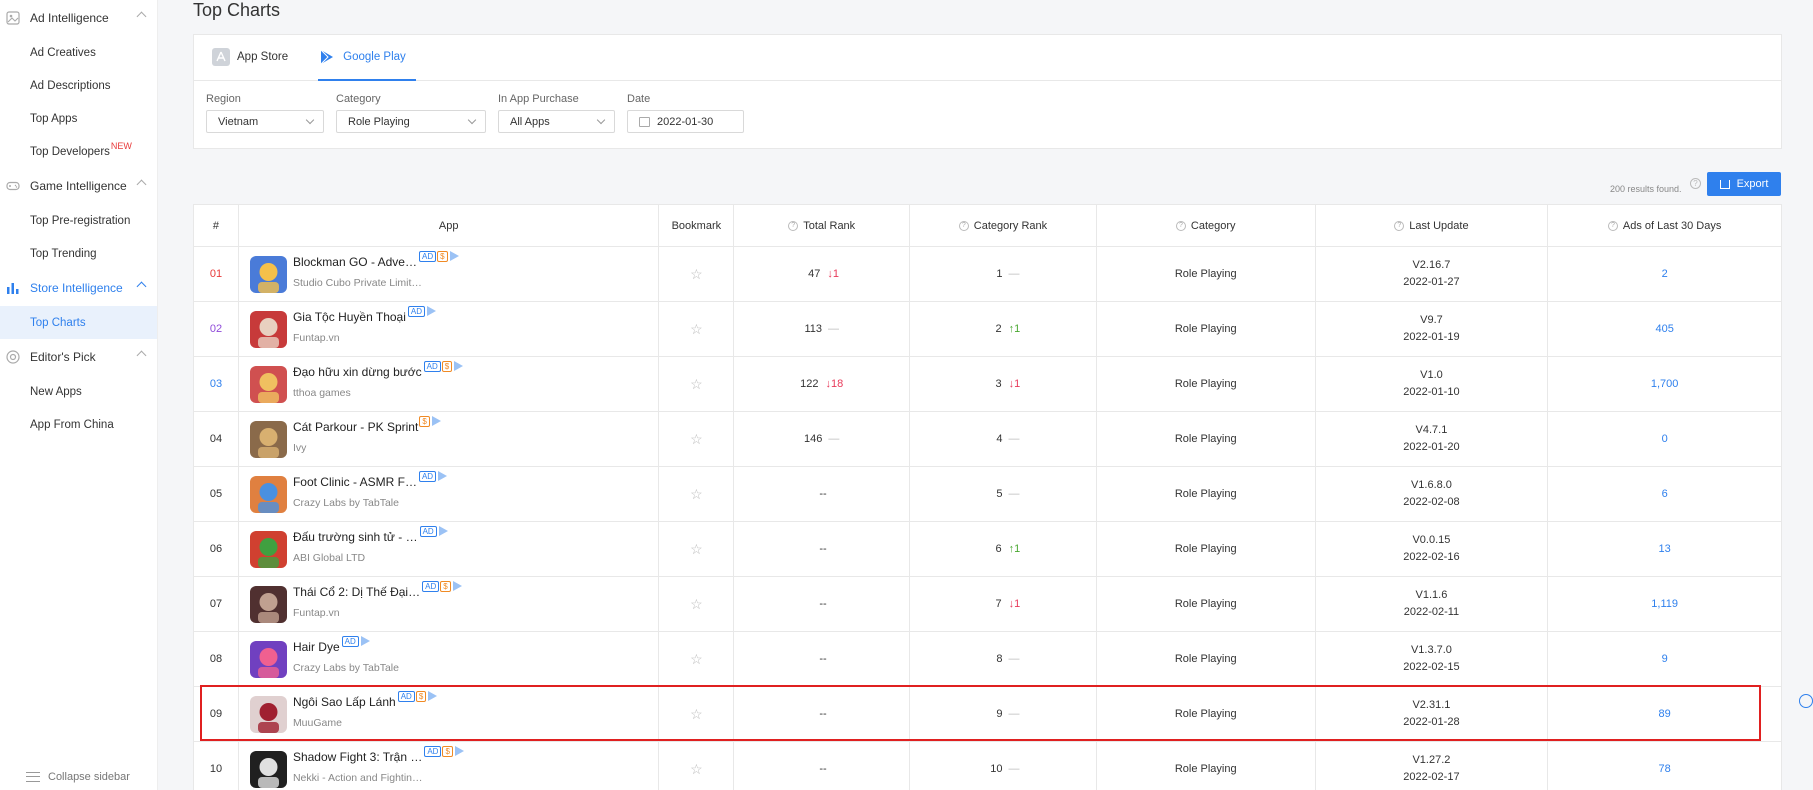 The width and height of the screenshot is (1813, 790). Describe the element at coordinates (1664, 329) in the screenshot. I see `ads-count-link: 405` at that location.